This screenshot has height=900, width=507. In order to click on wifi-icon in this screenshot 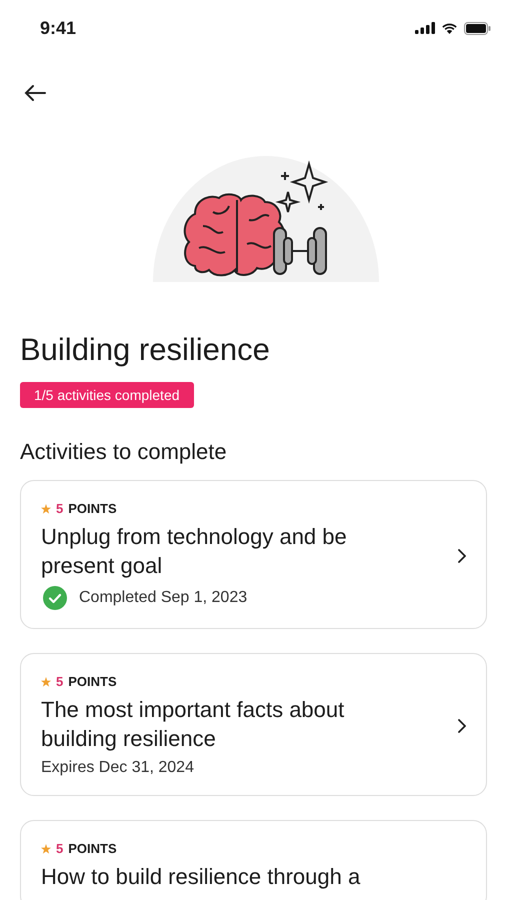, I will do `click(449, 28)`.